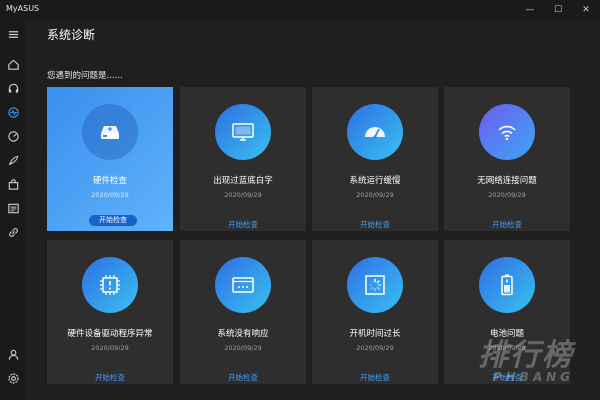 The width and height of the screenshot is (600, 400). What do you see at coordinates (375, 285) in the screenshot?
I see `loading-icon` at bounding box center [375, 285].